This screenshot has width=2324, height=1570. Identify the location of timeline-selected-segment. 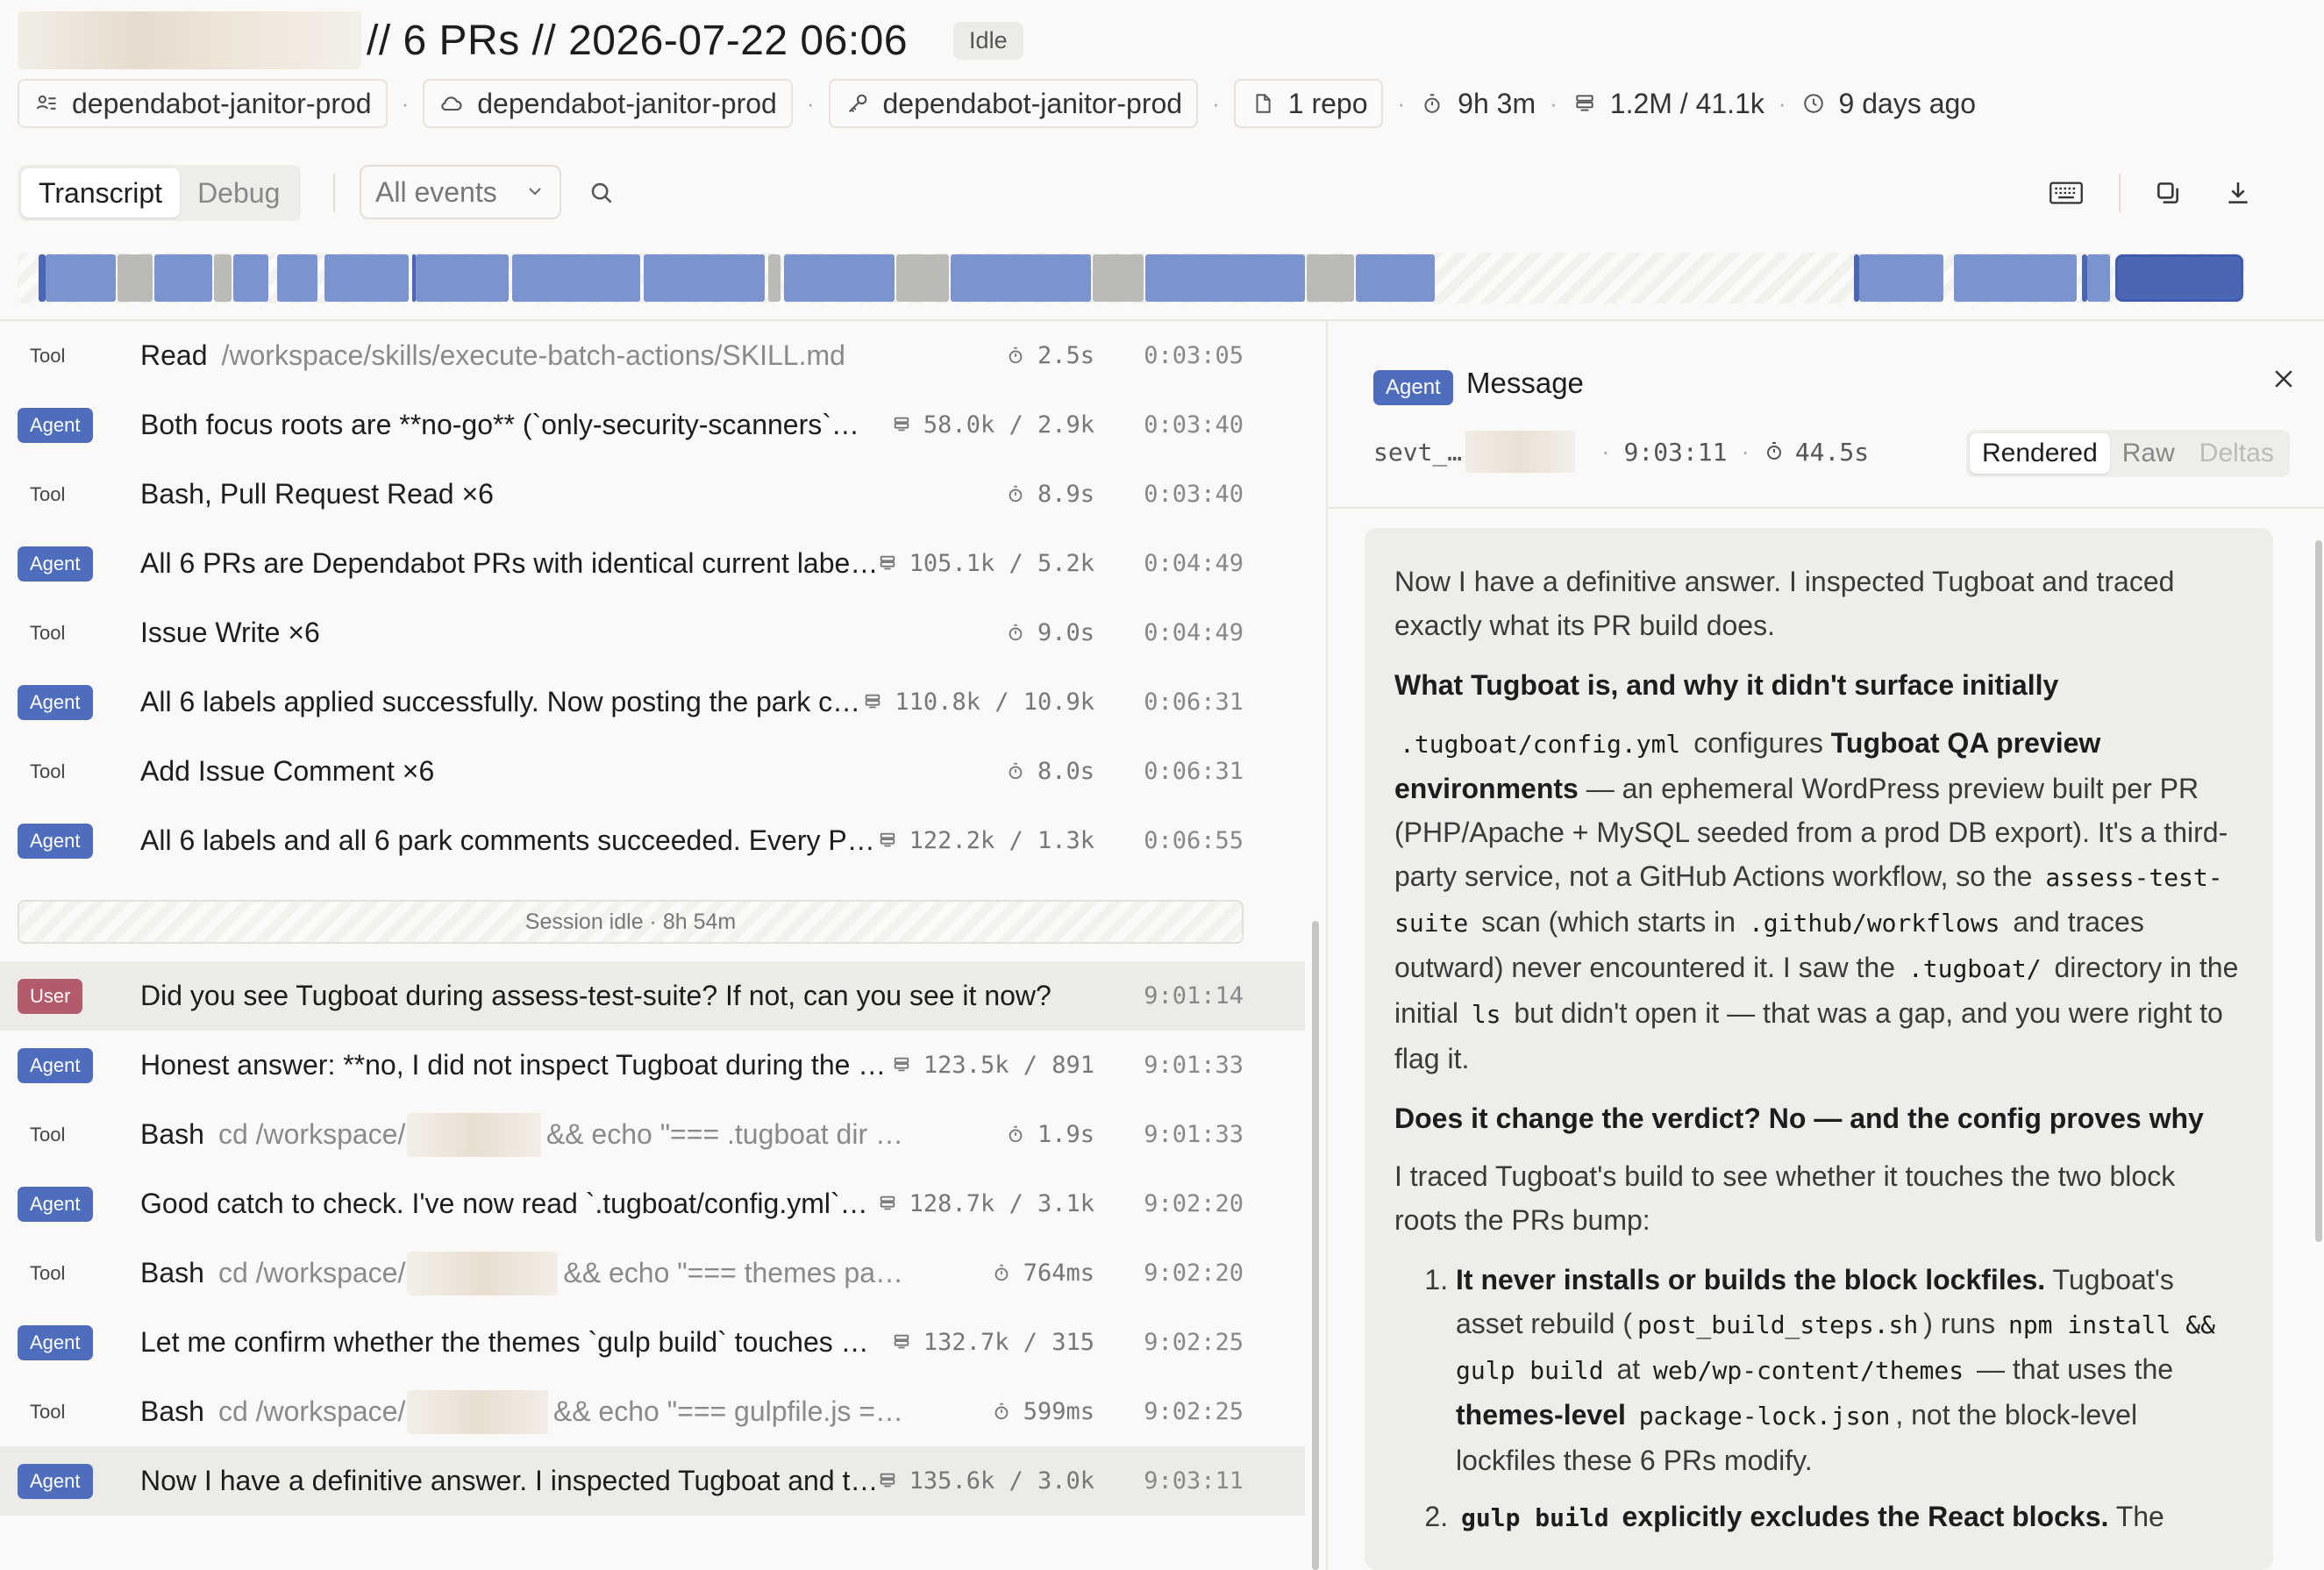
(2179, 278).